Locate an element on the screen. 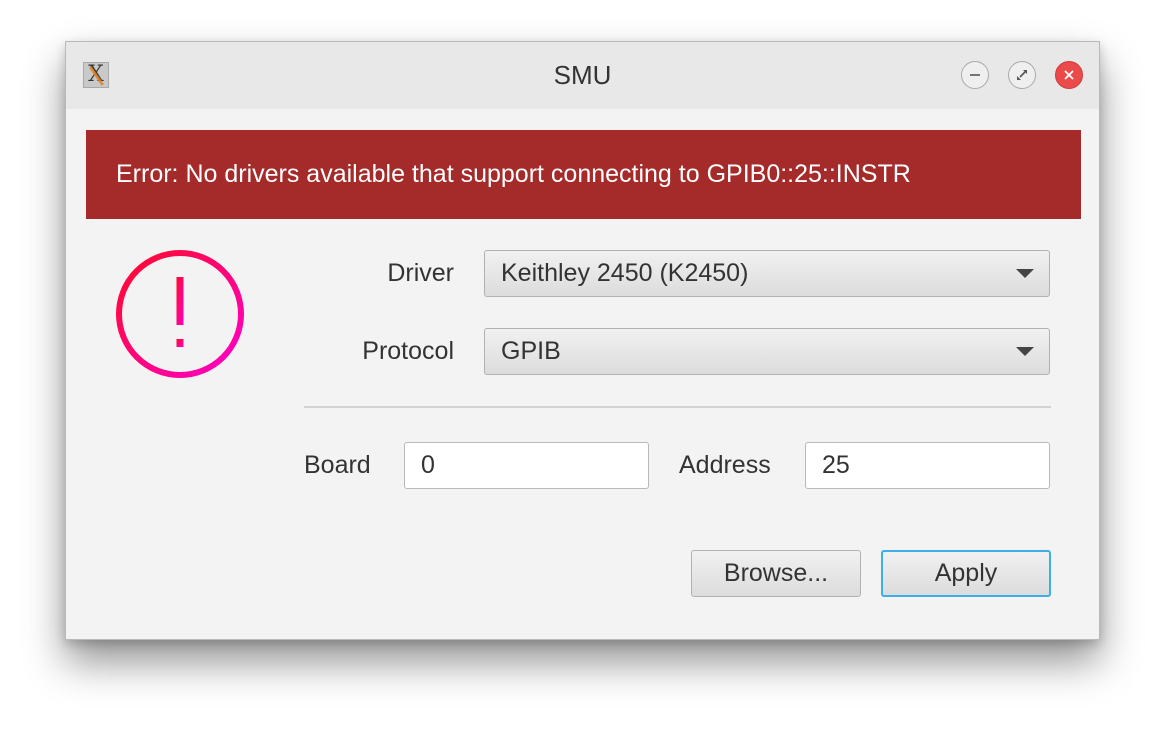  protocol-select-value: GPIB is located at coordinates (531, 351).